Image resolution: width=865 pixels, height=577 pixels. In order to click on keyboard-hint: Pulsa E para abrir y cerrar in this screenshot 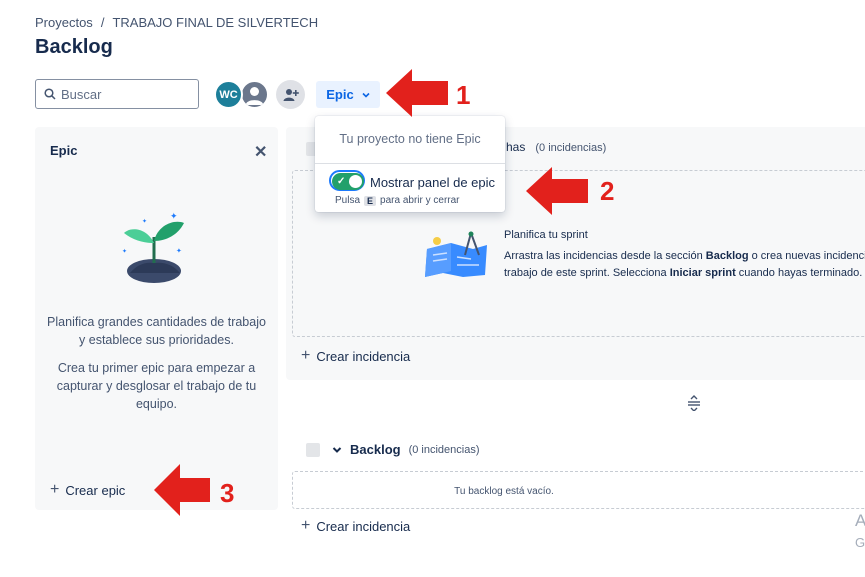, I will do `click(397, 200)`.